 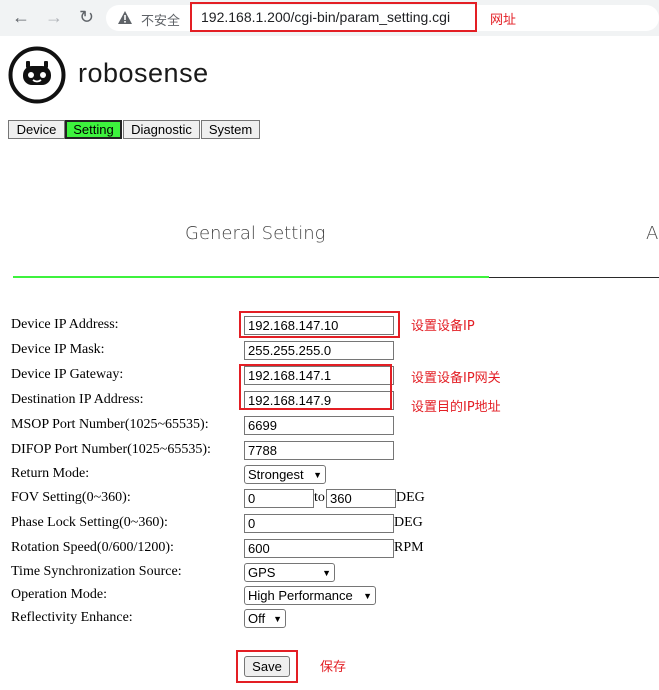 I want to click on fov-label: FOV Setting(0~360):, so click(x=71, y=497).